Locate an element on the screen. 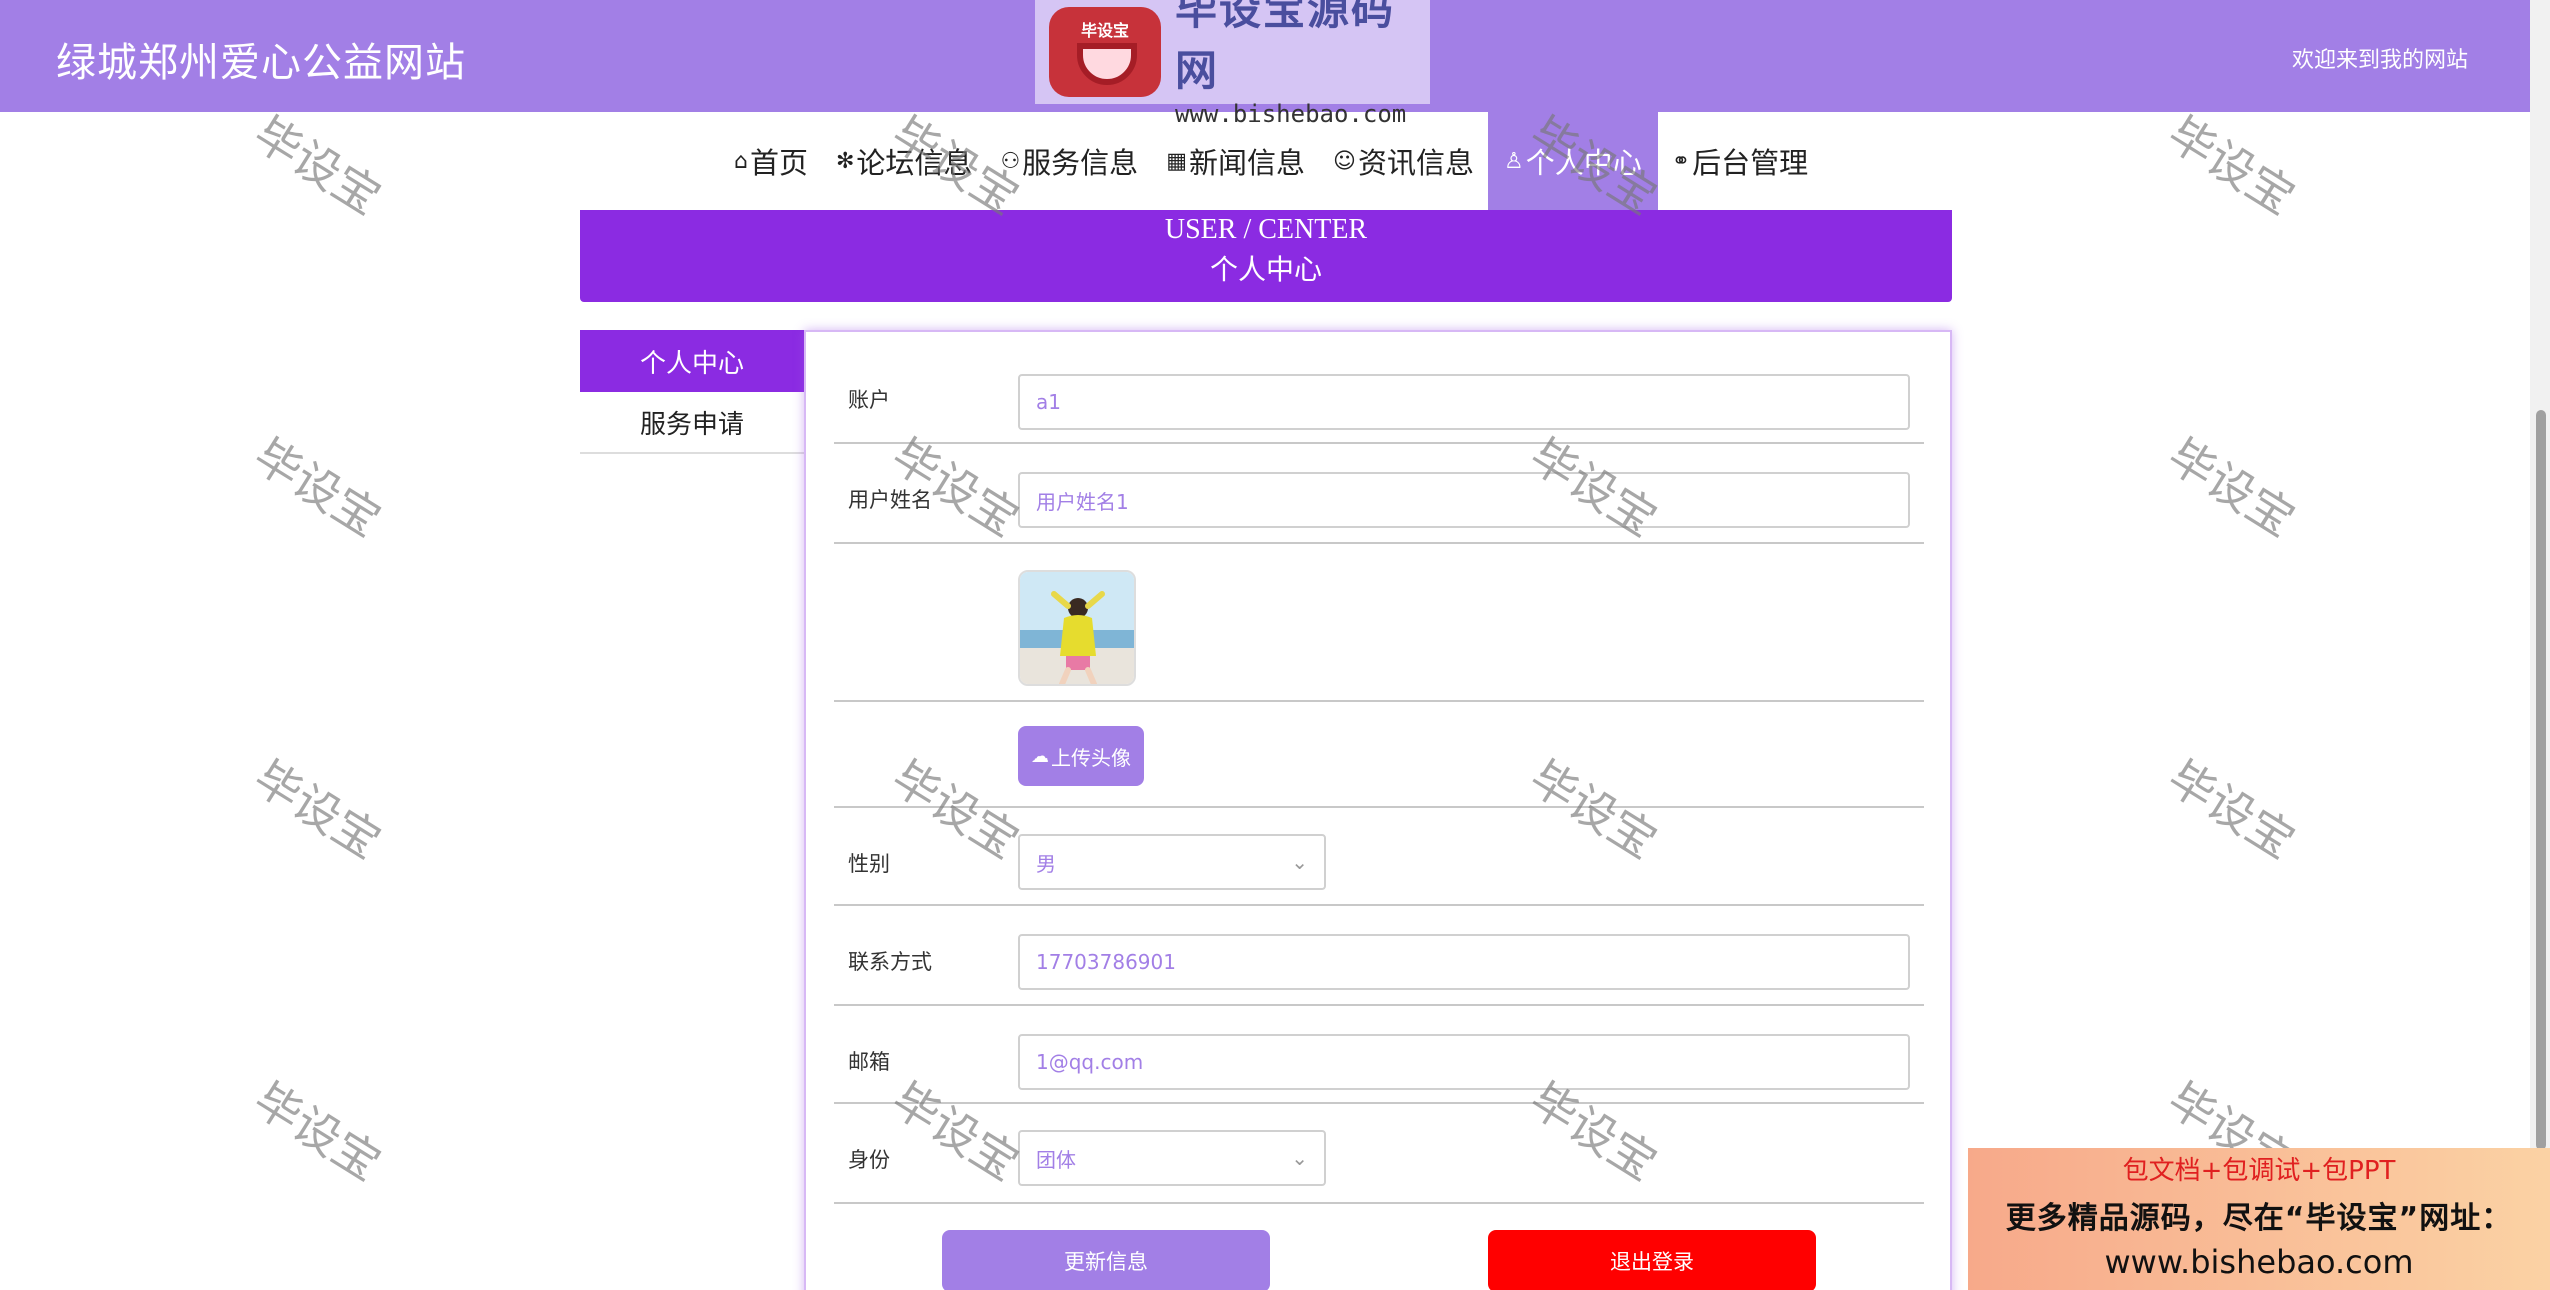 The height and width of the screenshot is (1290, 2550). upload-avatar-label: 上传头像 is located at coordinates (1091, 757).